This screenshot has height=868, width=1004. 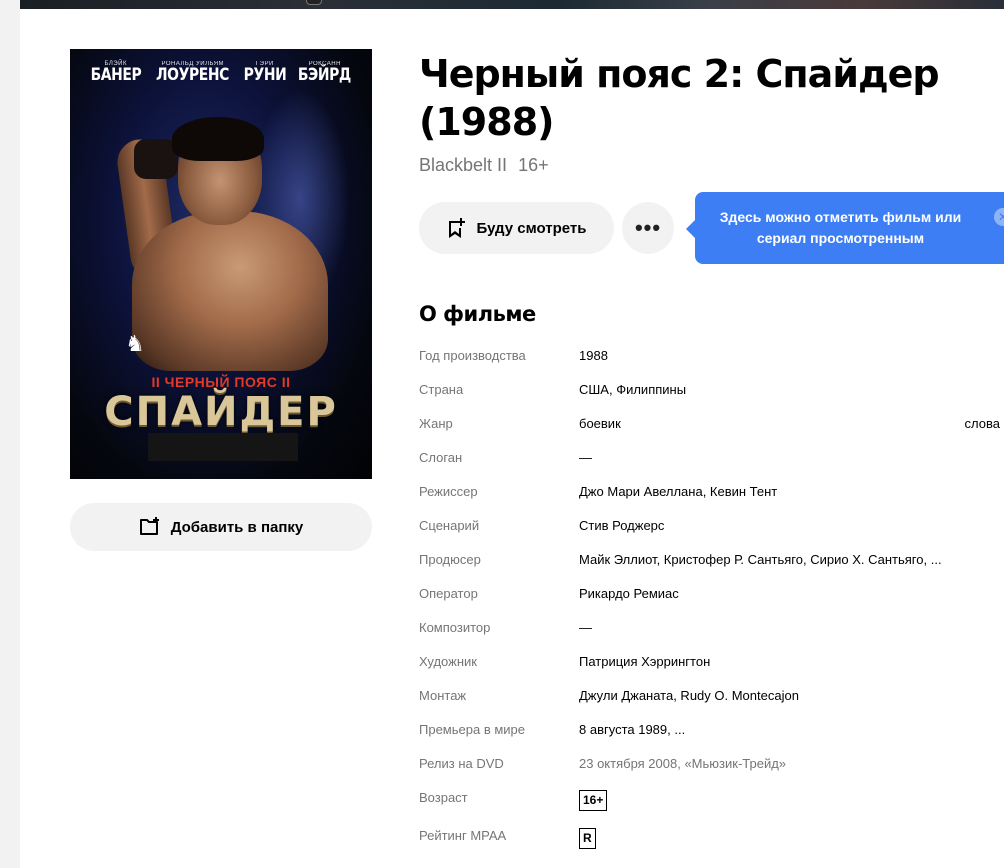 I want to click on mpaa-badge-wrap: R, so click(x=587, y=838).